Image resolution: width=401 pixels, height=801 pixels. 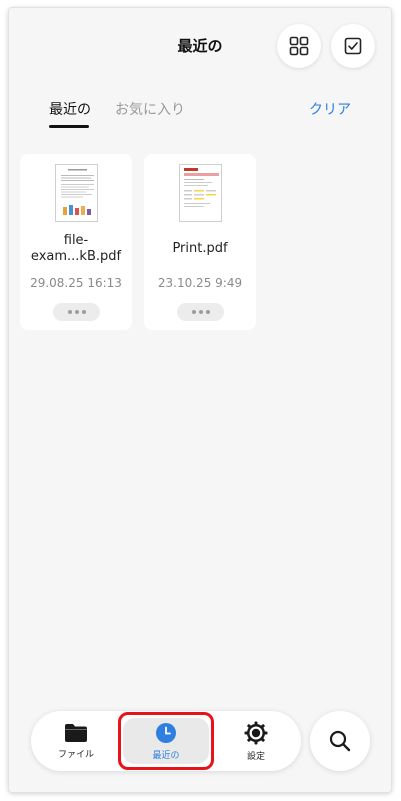 I want to click on grid-view-button, so click(x=299, y=46).